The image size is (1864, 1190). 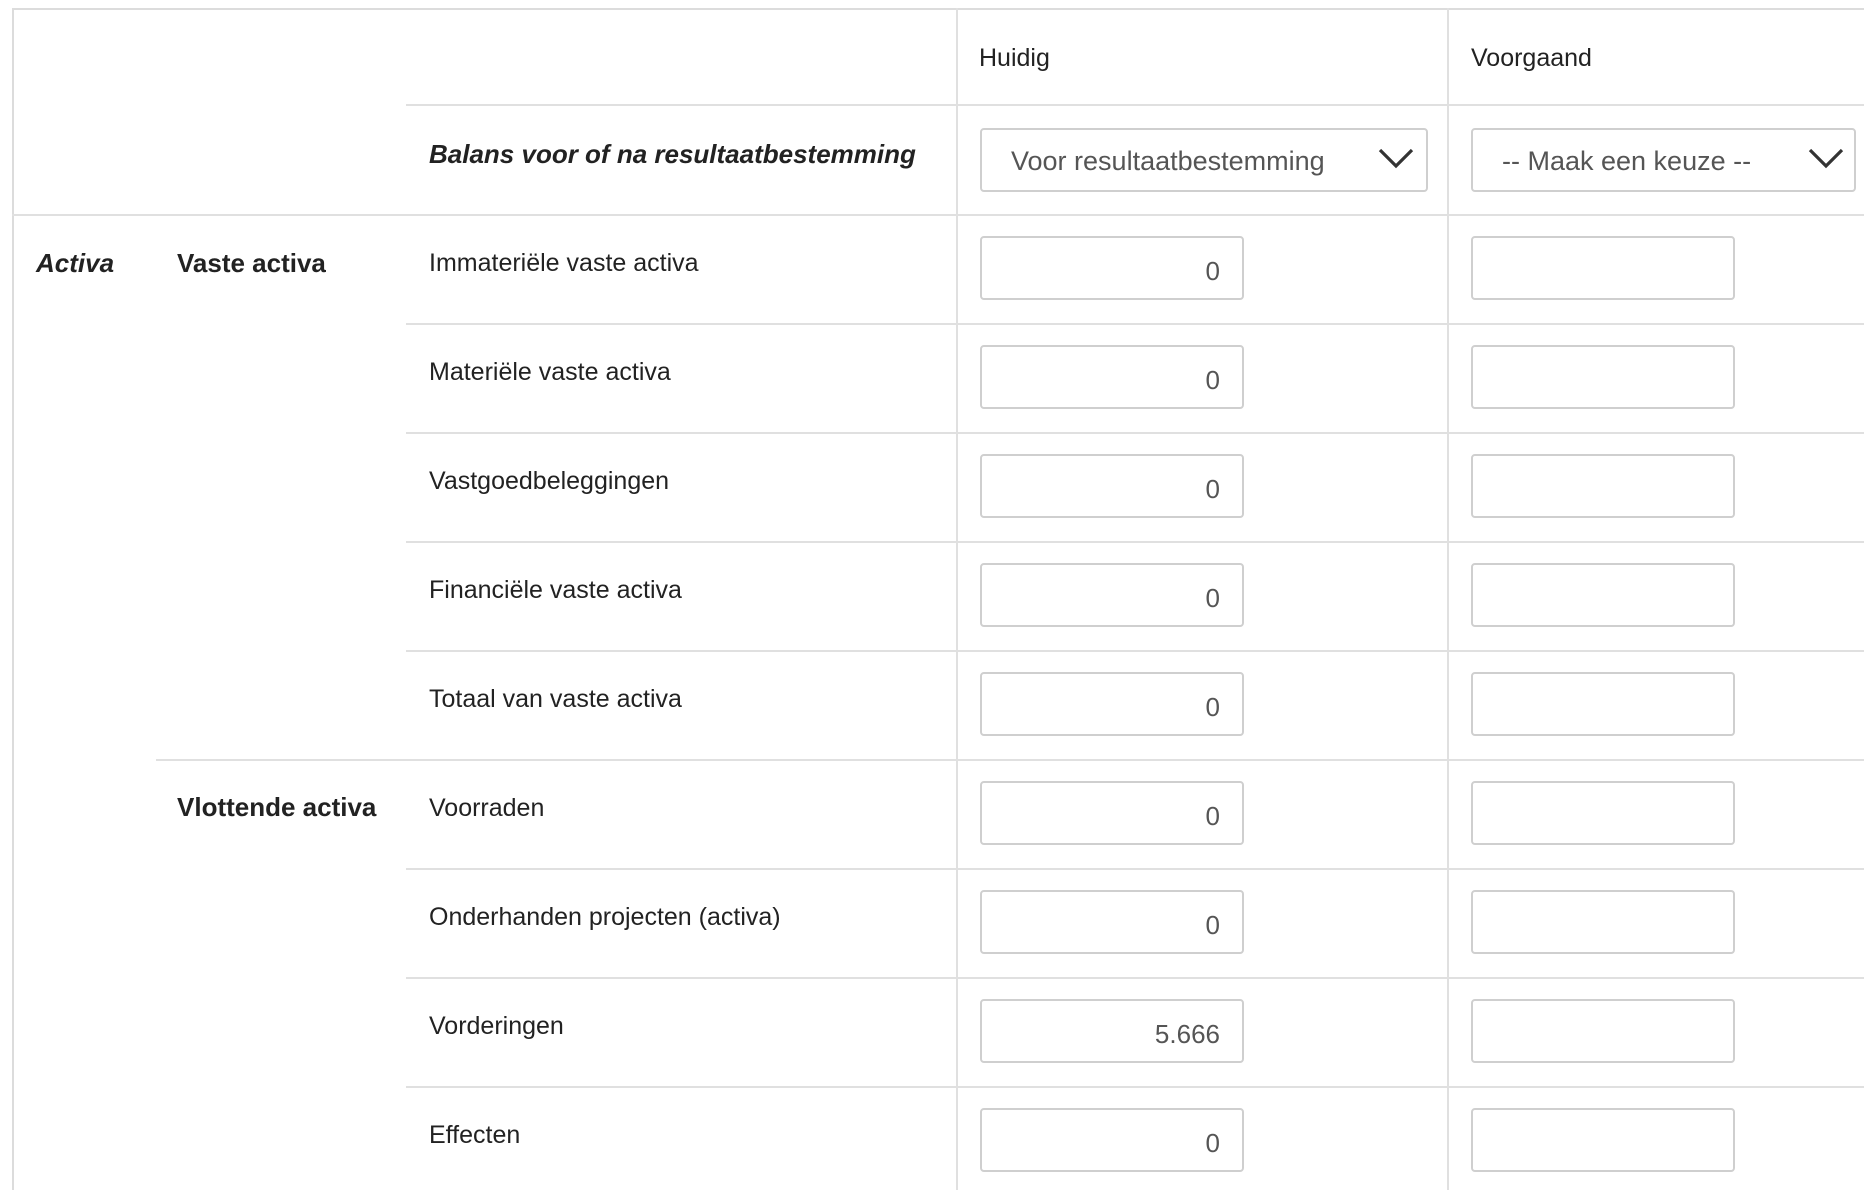 I want to click on row-label: Voorraden, so click(x=487, y=808).